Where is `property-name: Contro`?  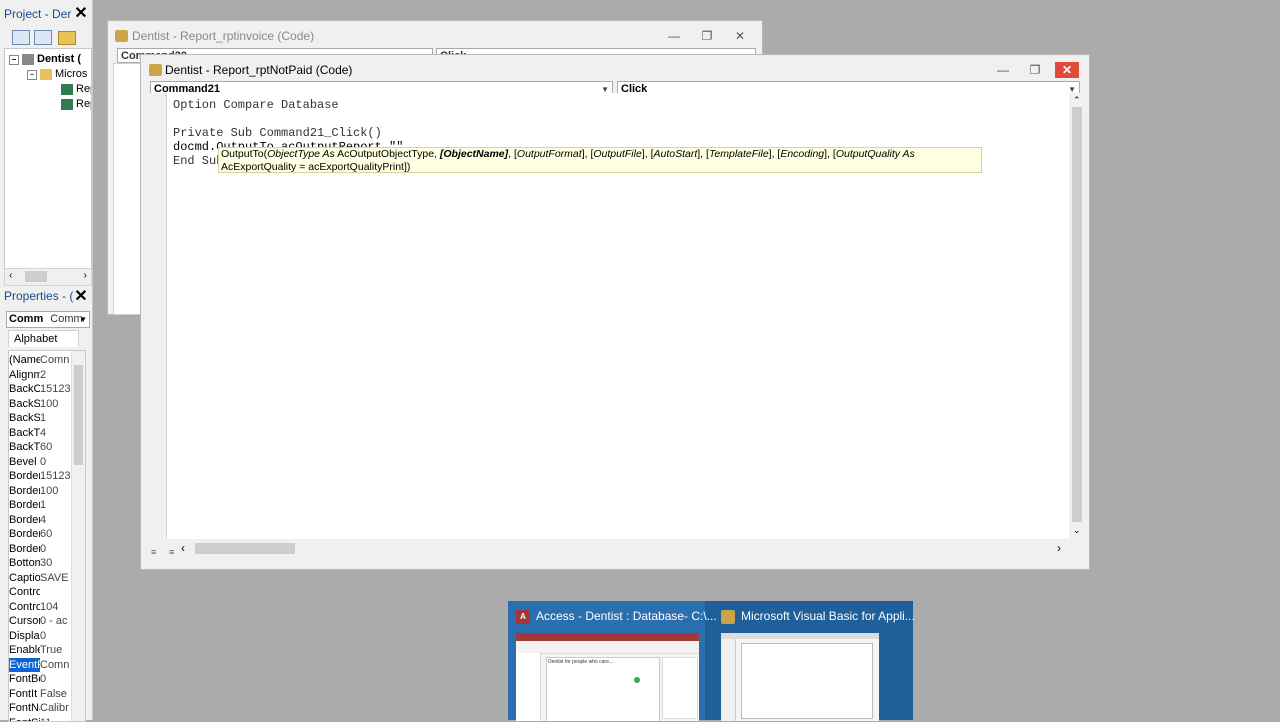
property-name: Contro is located at coordinates (24, 607).